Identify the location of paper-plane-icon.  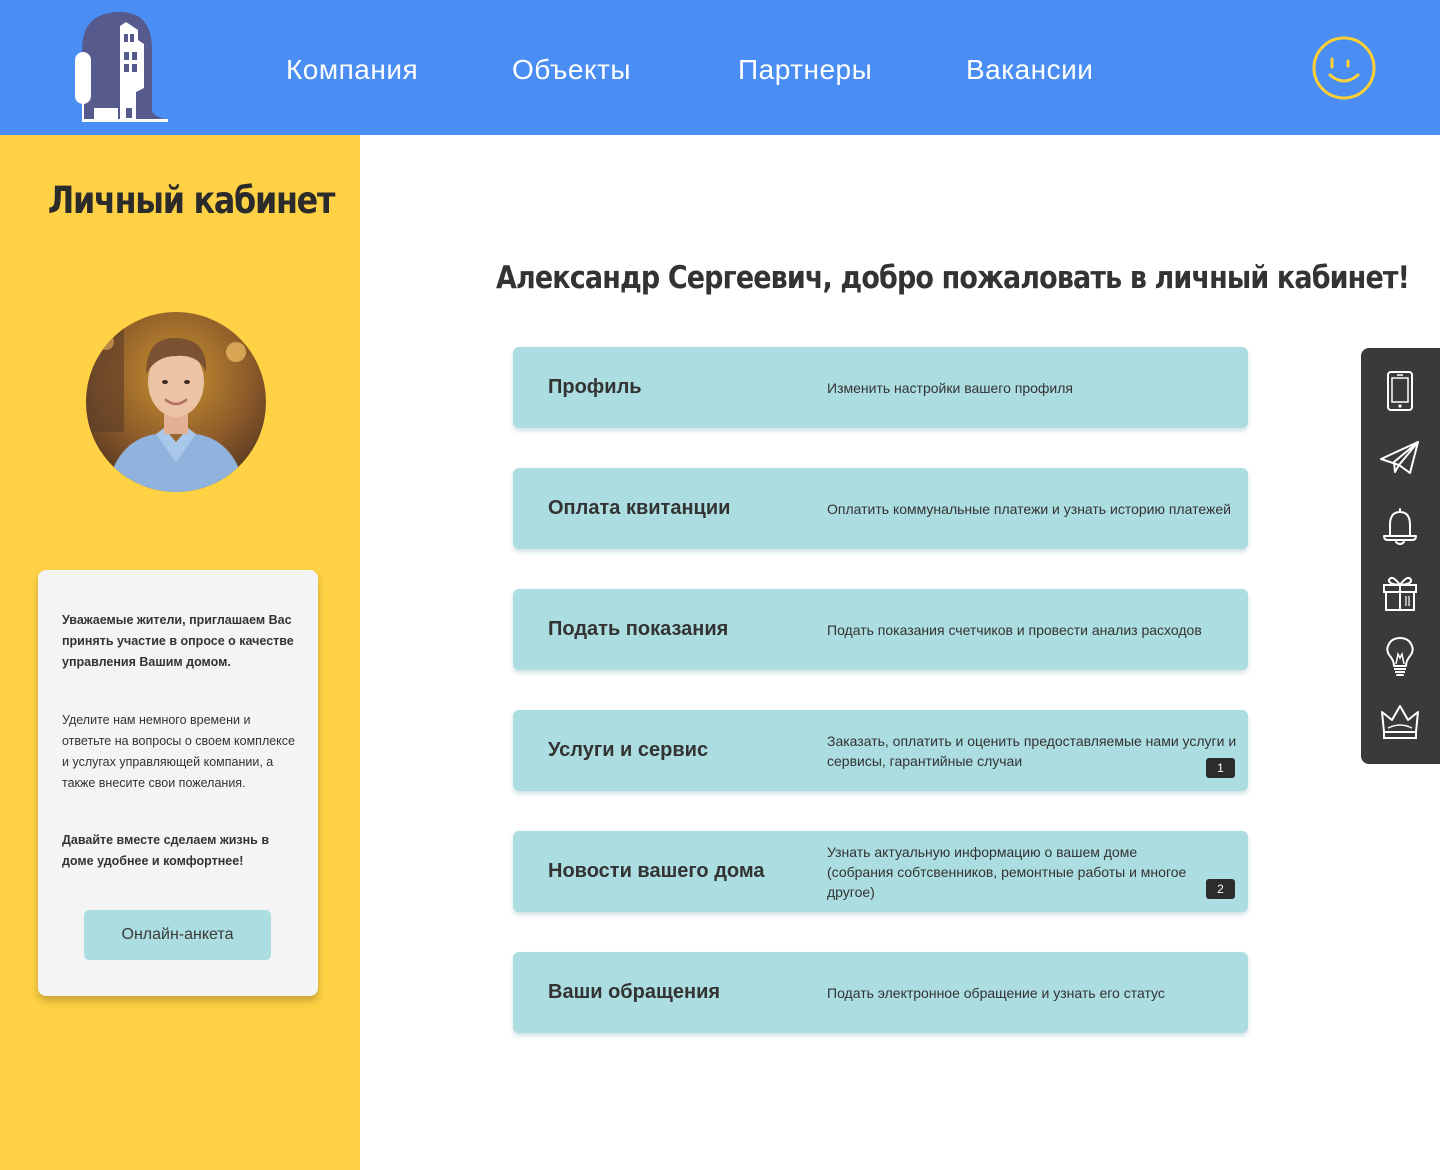
(1400, 457).